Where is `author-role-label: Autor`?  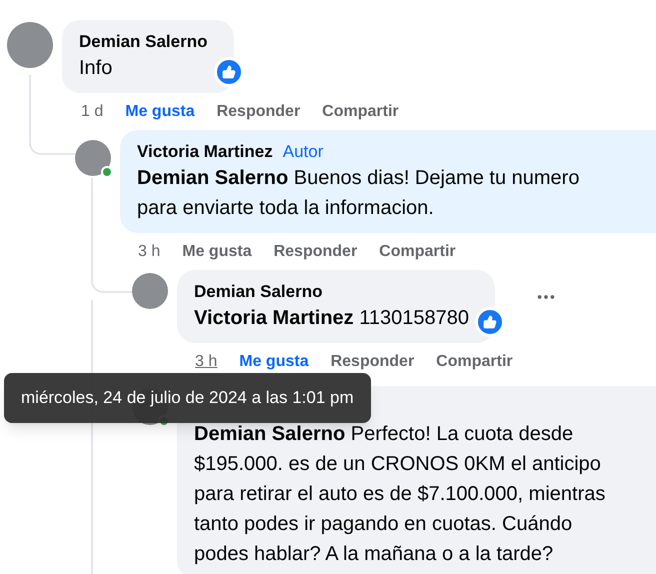 author-role-label: Autor is located at coordinates (303, 152).